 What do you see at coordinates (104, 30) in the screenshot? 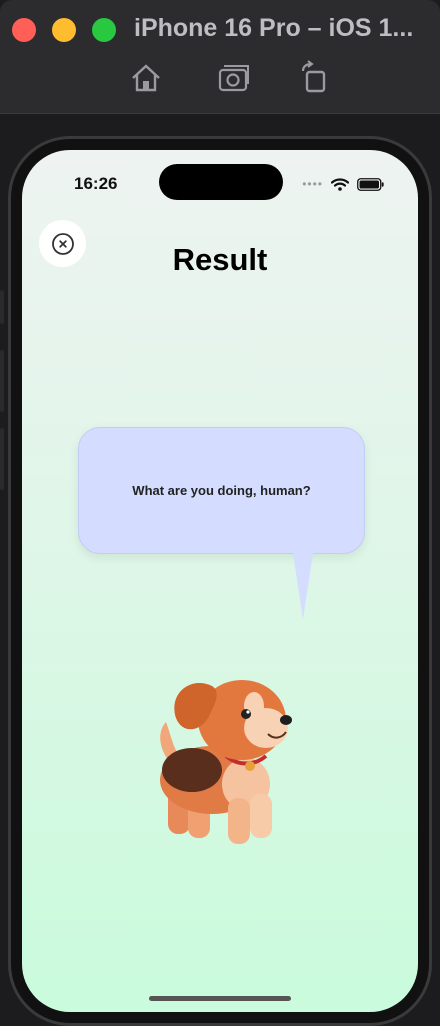
I see `zoom-window-button` at bounding box center [104, 30].